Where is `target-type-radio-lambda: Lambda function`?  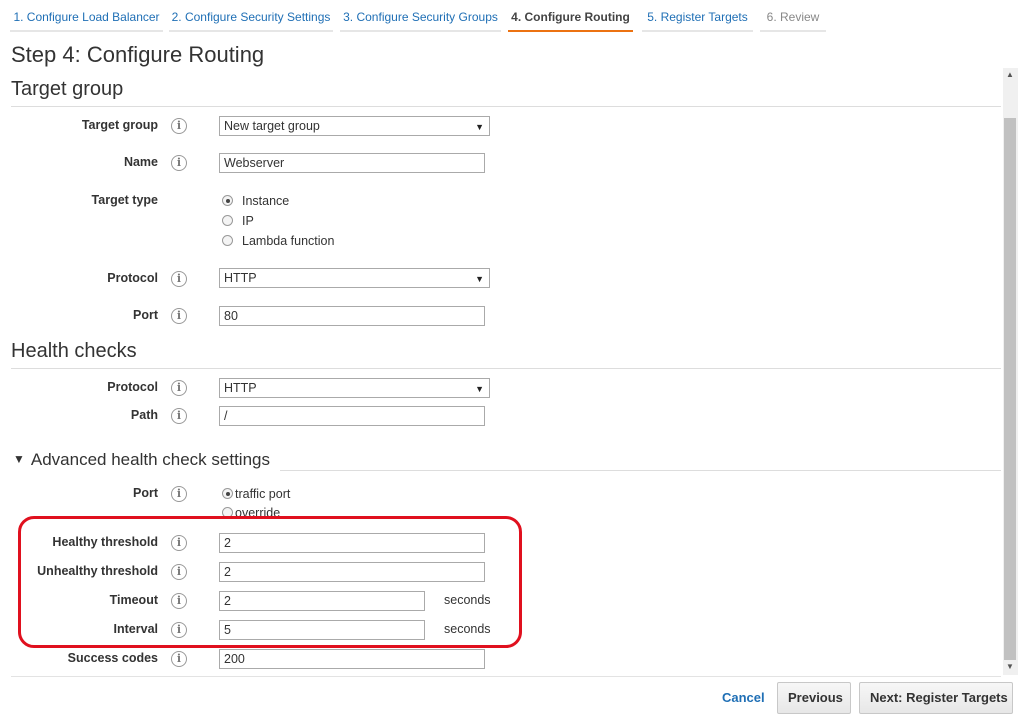 target-type-radio-lambda: Lambda function is located at coordinates (278, 241).